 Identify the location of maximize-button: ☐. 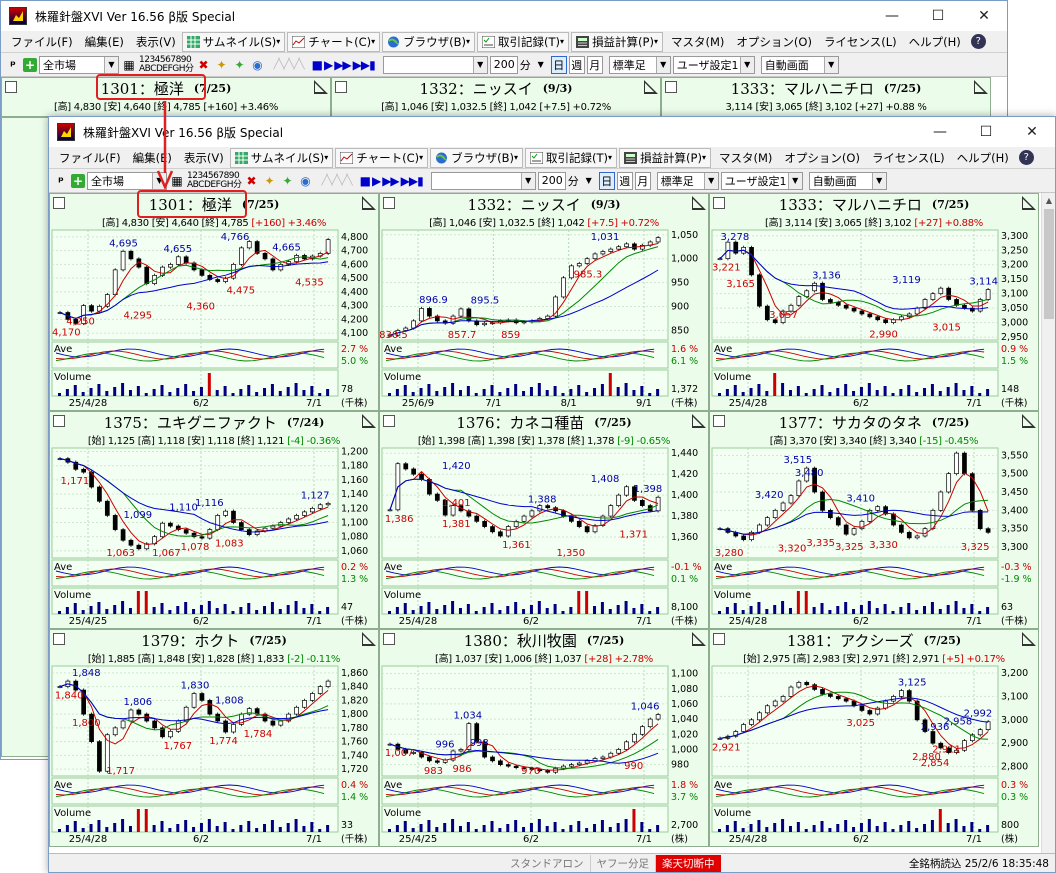
(986, 132).